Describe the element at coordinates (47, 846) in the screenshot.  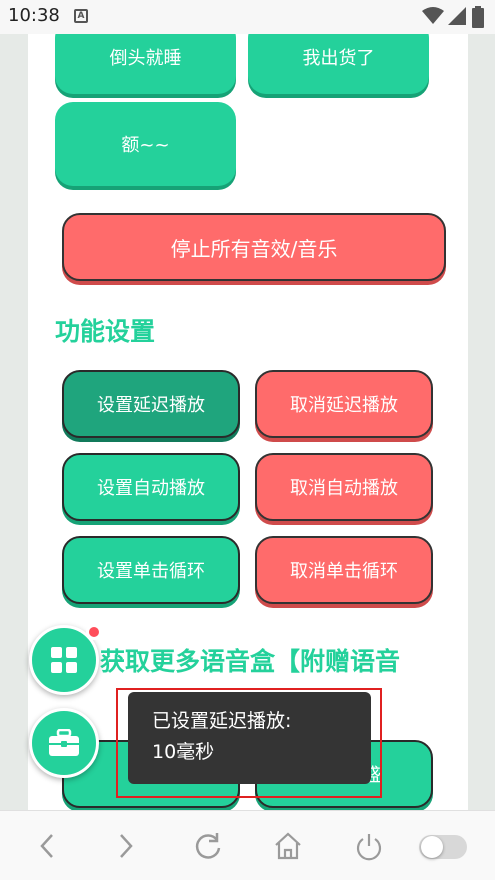
I see `back-icon` at that location.